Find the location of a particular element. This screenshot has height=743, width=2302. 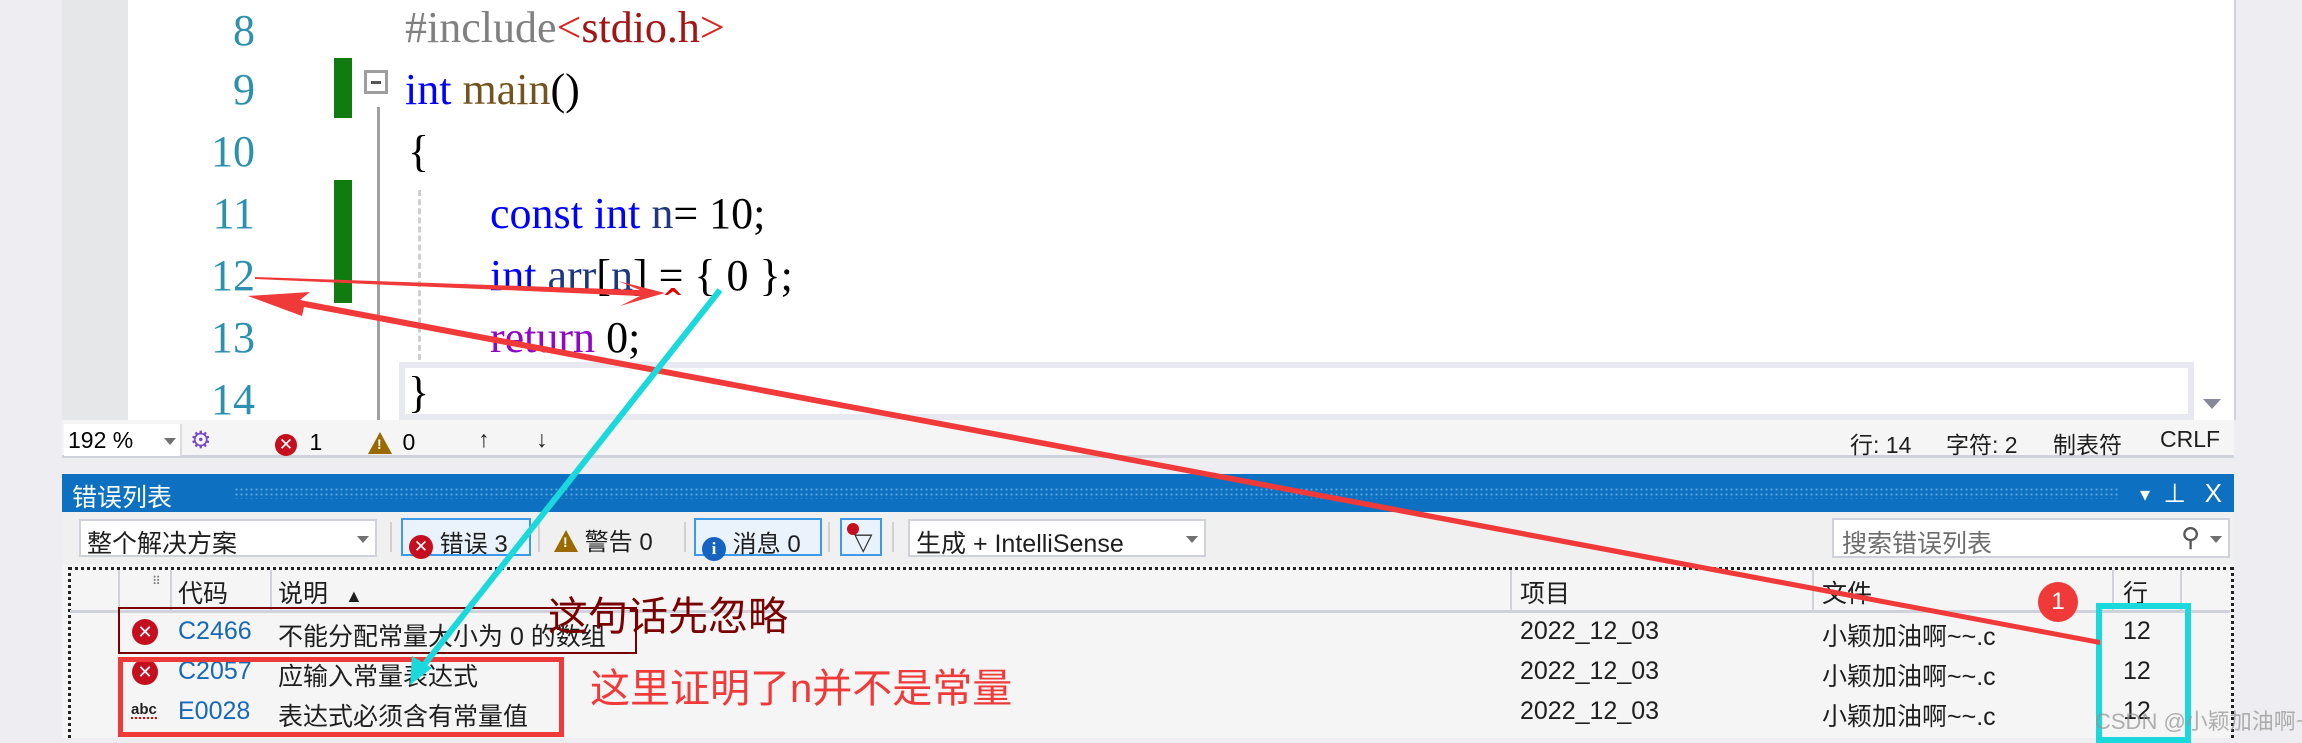

code-line-11: const int n= 10; is located at coordinates (627, 214).